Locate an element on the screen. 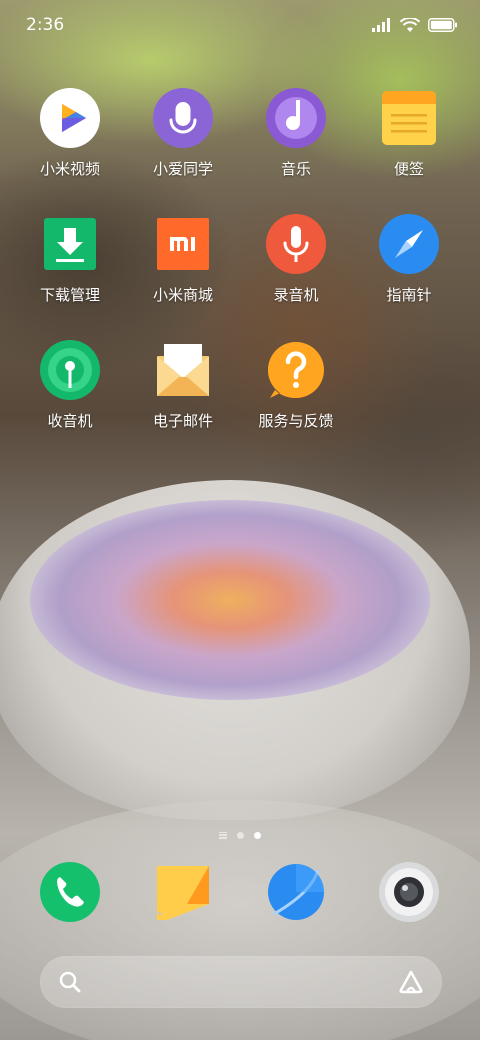  page-dot-active is located at coordinates (257, 835).